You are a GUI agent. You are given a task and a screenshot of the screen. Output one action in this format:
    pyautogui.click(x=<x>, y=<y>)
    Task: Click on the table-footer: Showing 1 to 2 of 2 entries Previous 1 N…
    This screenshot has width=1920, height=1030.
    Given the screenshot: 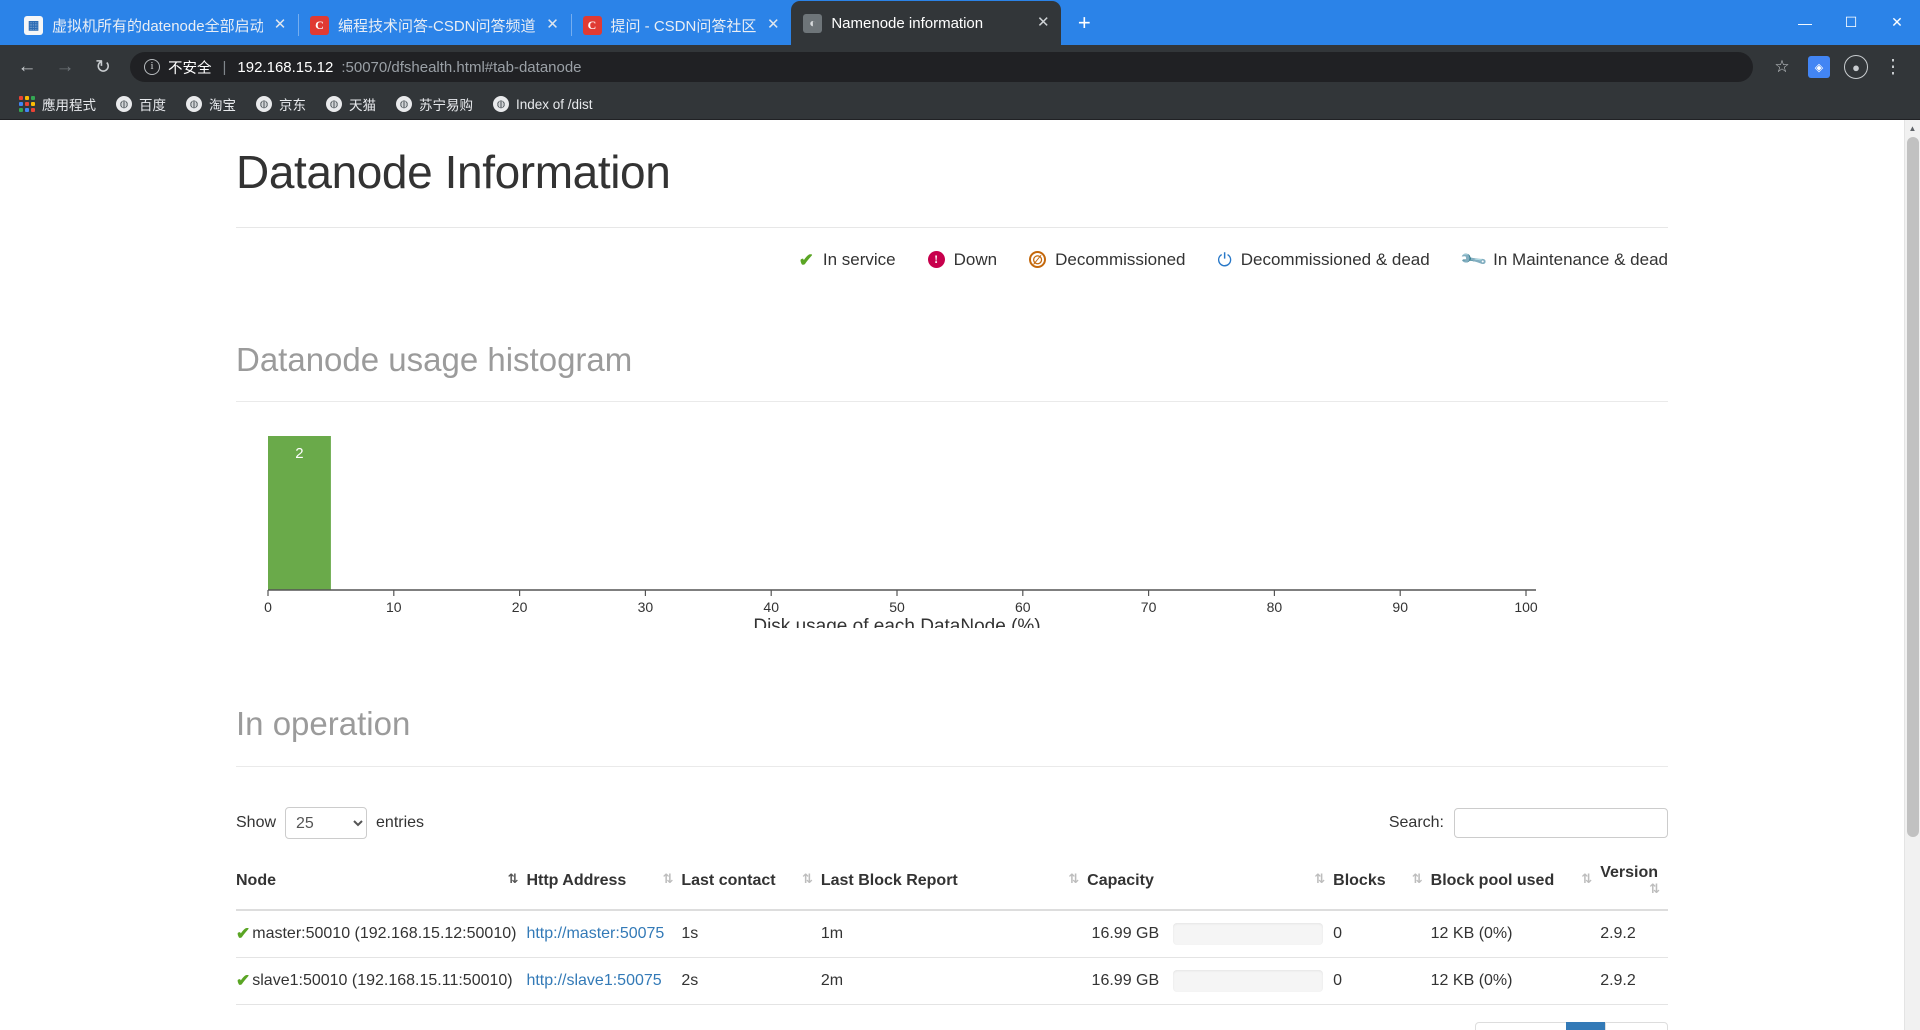 What is the action you would take?
    pyautogui.click(x=952, y=1026)
    